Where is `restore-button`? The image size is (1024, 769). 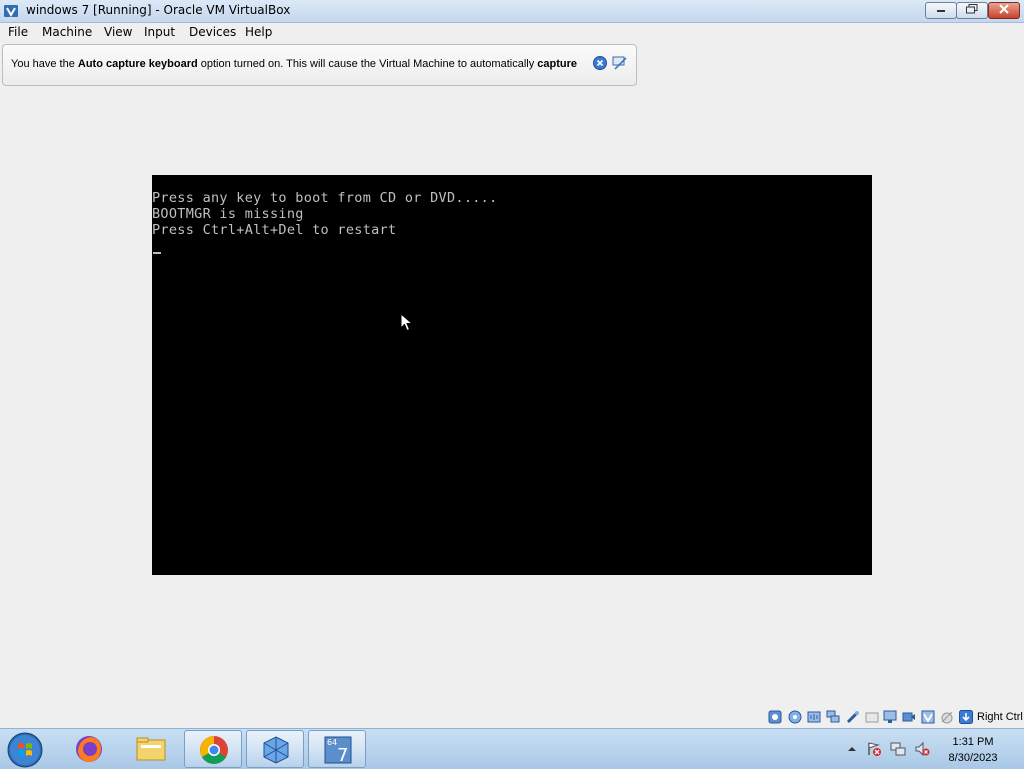 restore-button is located at coordinates (972, 10).